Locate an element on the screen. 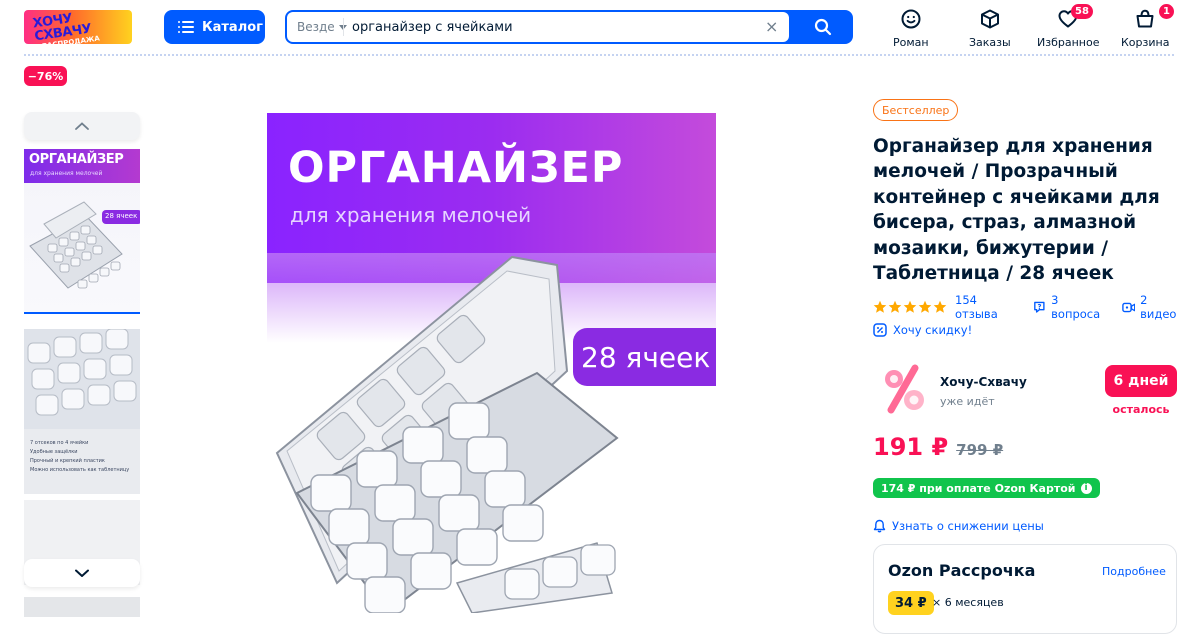  search-input is located at coordinates (552, 27).